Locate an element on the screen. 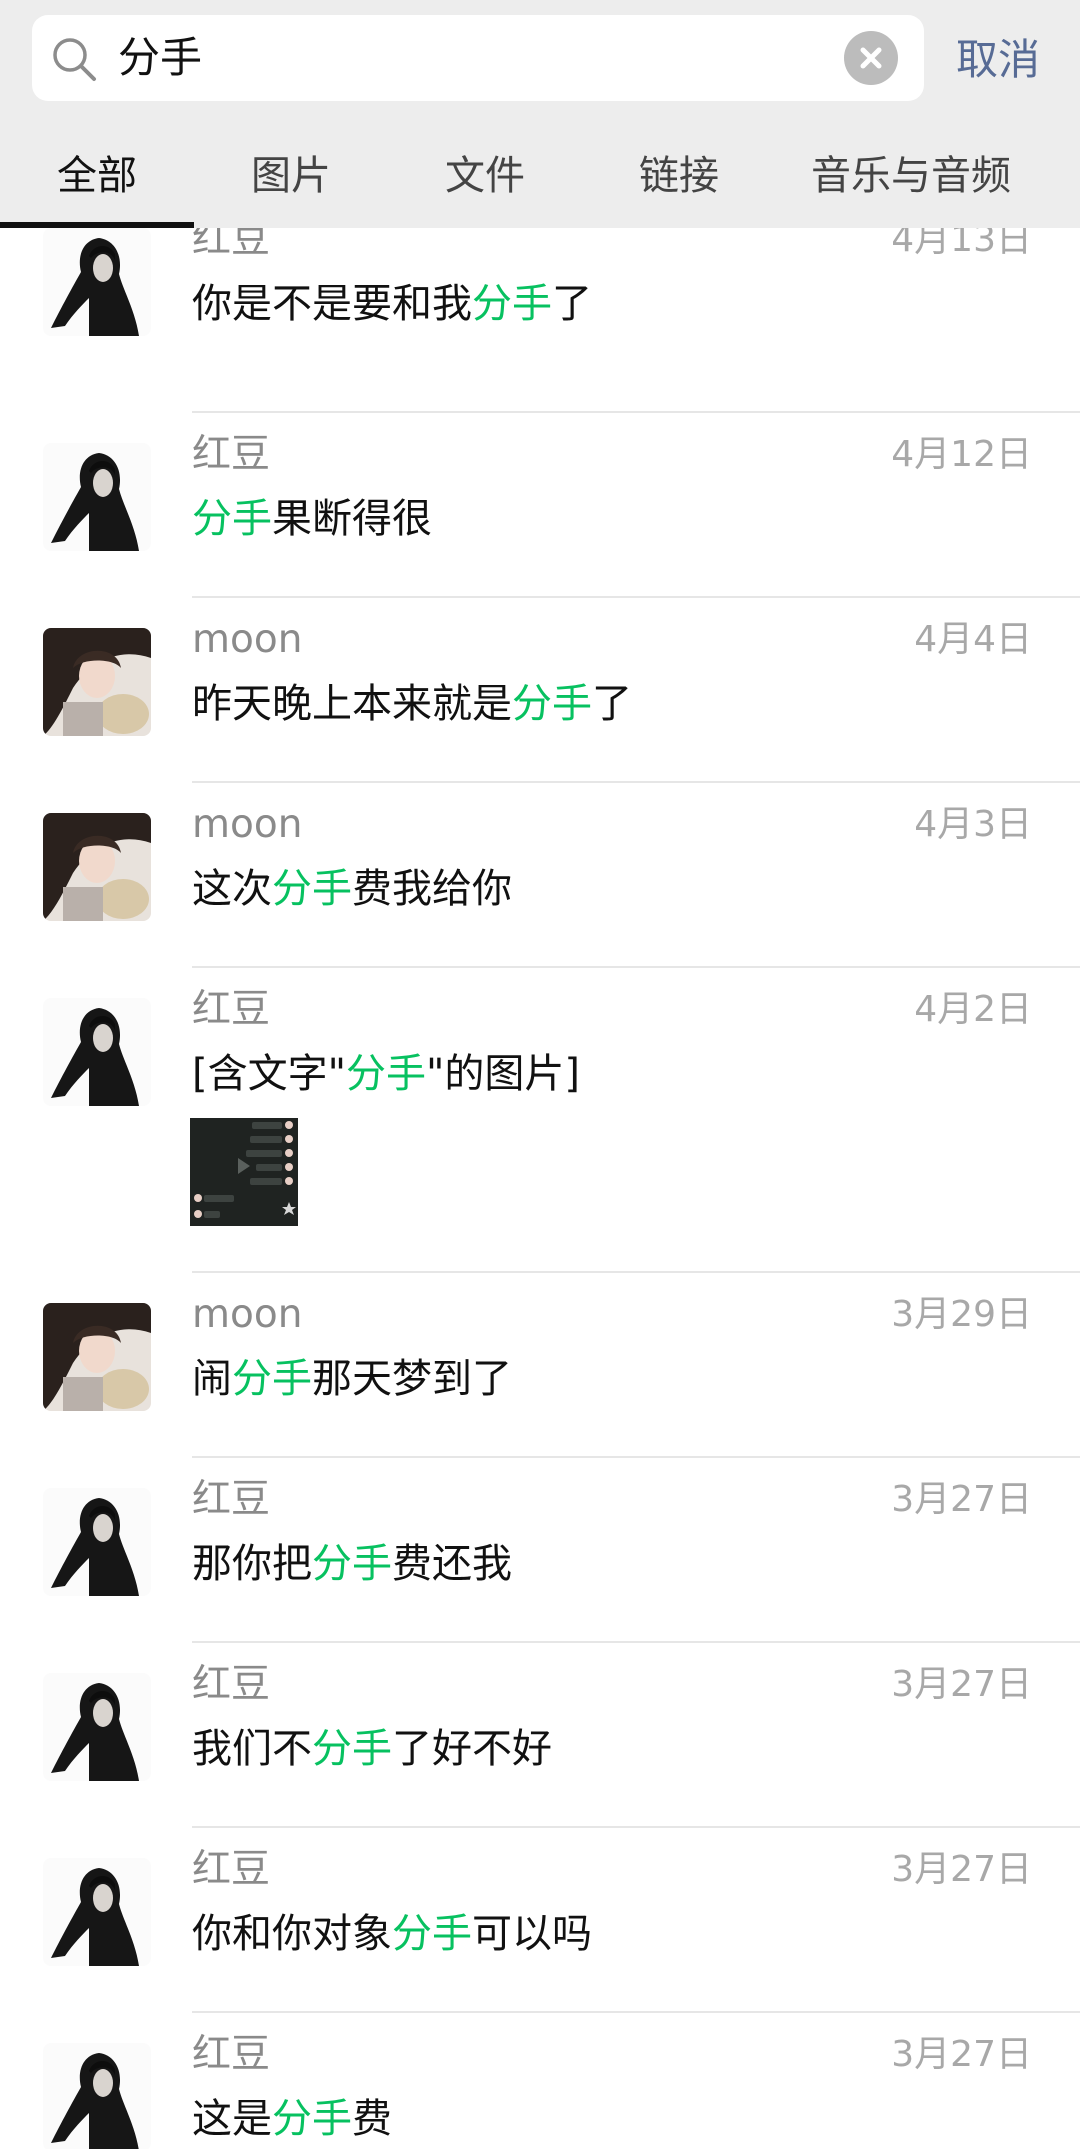  message-date: 4月13日 is located at coordinates (961, 244).